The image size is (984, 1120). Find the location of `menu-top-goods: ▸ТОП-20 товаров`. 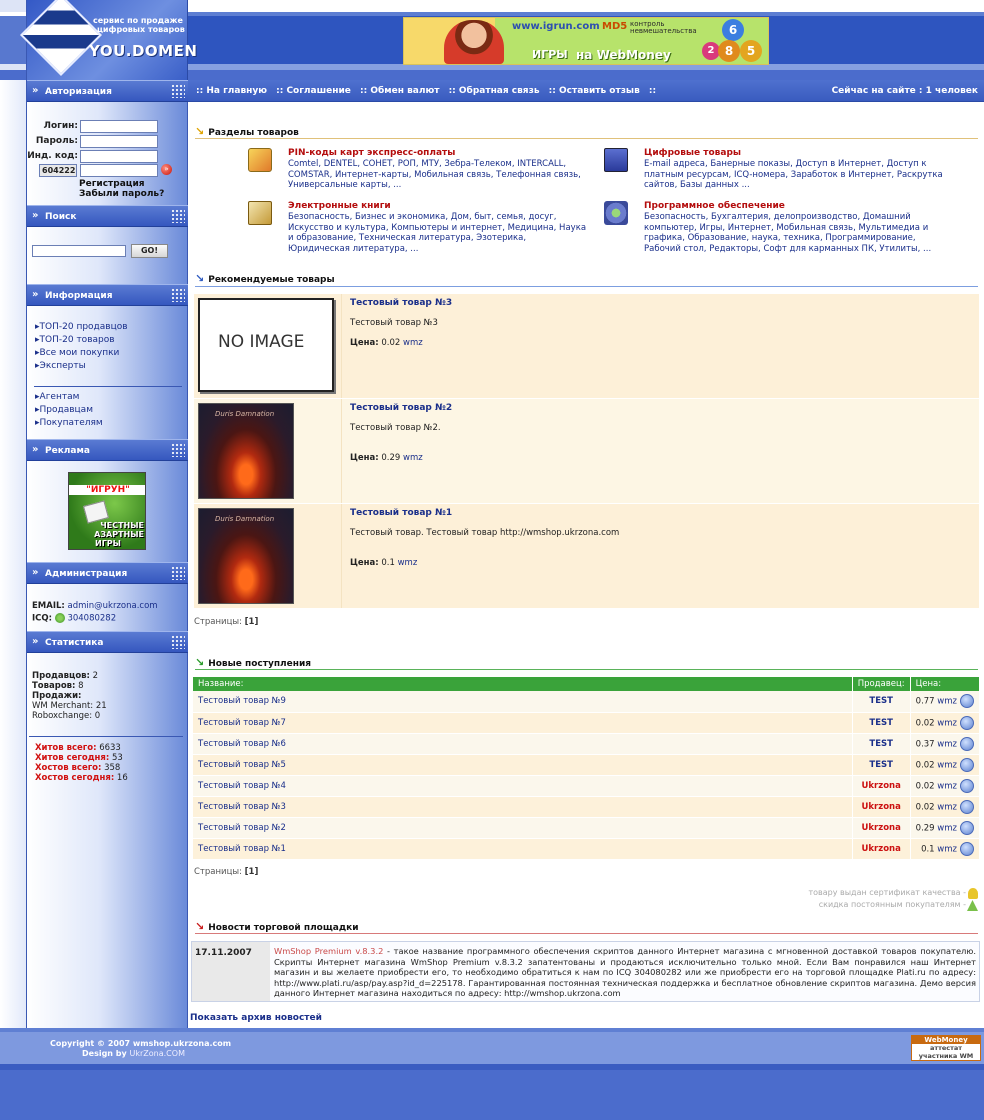

menu-top-goods: ▸ТОП-20 товаров is located at coordinates (81, 340).